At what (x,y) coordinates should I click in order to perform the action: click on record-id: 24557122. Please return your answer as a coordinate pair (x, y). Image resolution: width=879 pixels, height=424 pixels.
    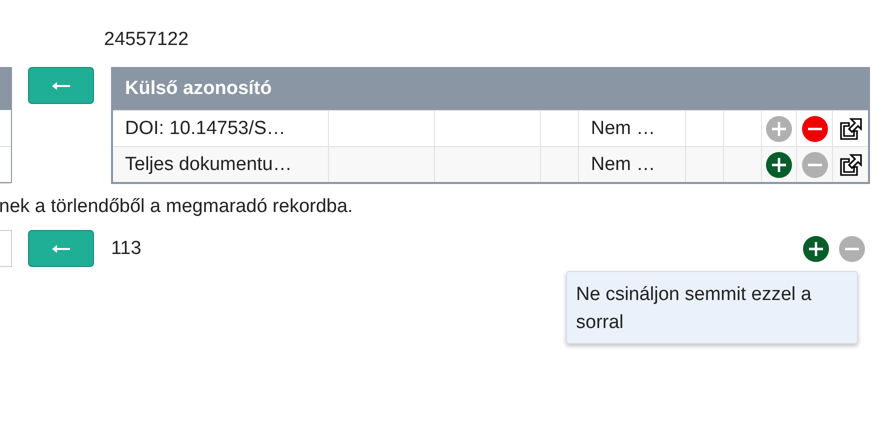
    Looking at the image, I should click on (146, 39).